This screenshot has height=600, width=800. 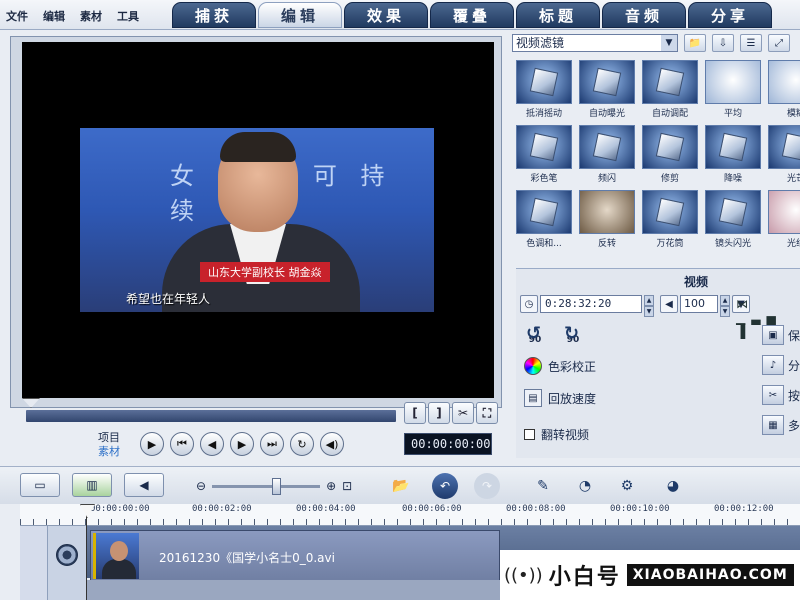 What do you see at coordinates (669, 43) in the screenshot?
I see `chevron-down-icon: ▼` at bounding box center [669, 43].